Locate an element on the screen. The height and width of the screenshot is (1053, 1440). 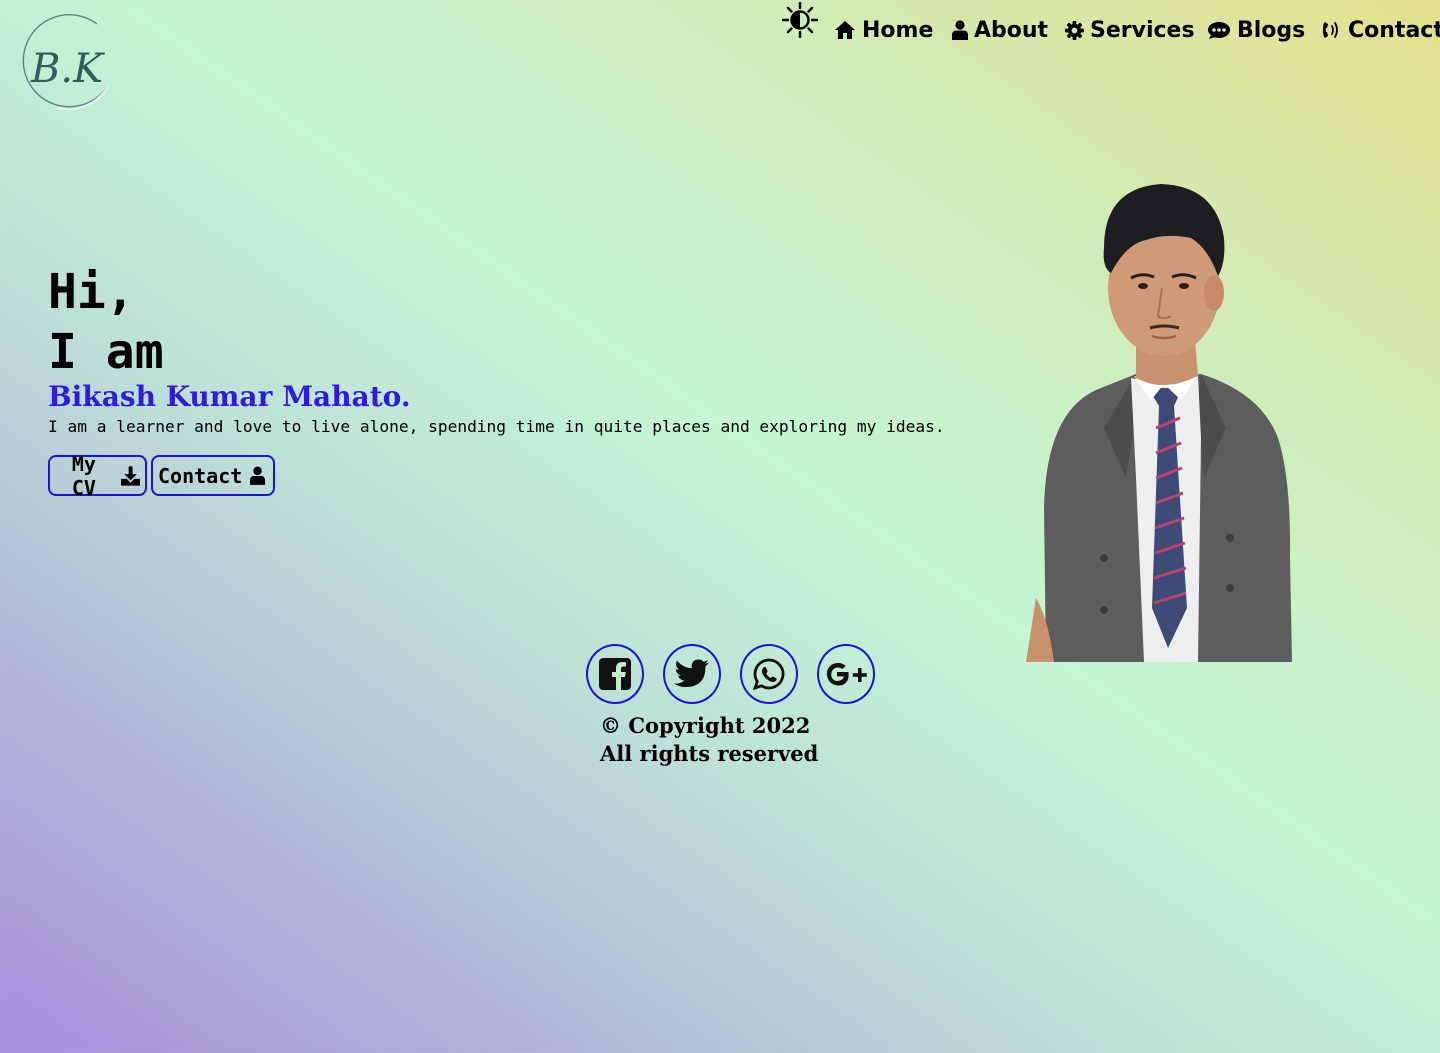
nav-about-label: About is located at coordinates (1011, 30).